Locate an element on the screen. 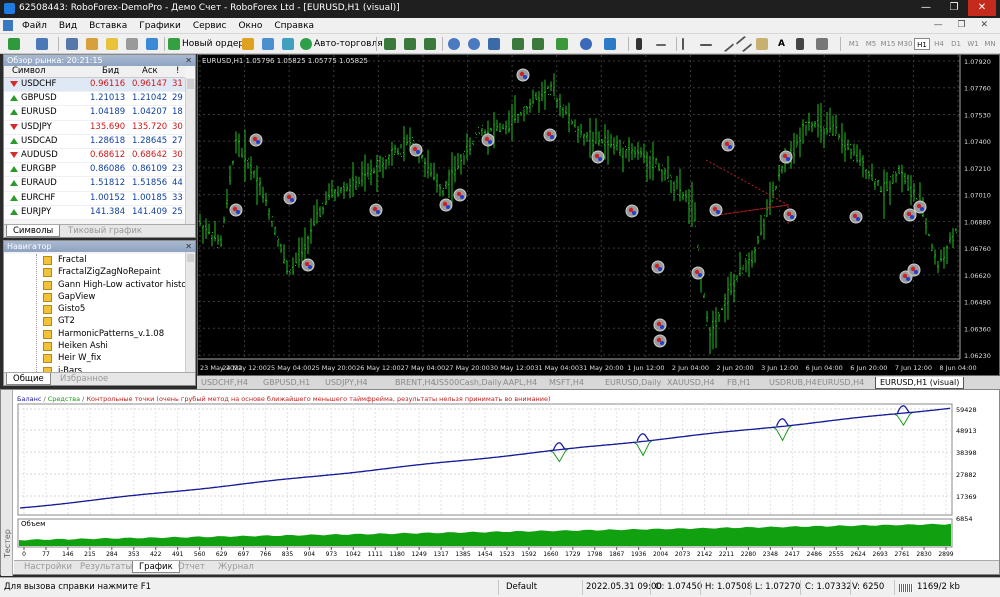  timeframe-m30: M30 is located at coordinates (905, 44).